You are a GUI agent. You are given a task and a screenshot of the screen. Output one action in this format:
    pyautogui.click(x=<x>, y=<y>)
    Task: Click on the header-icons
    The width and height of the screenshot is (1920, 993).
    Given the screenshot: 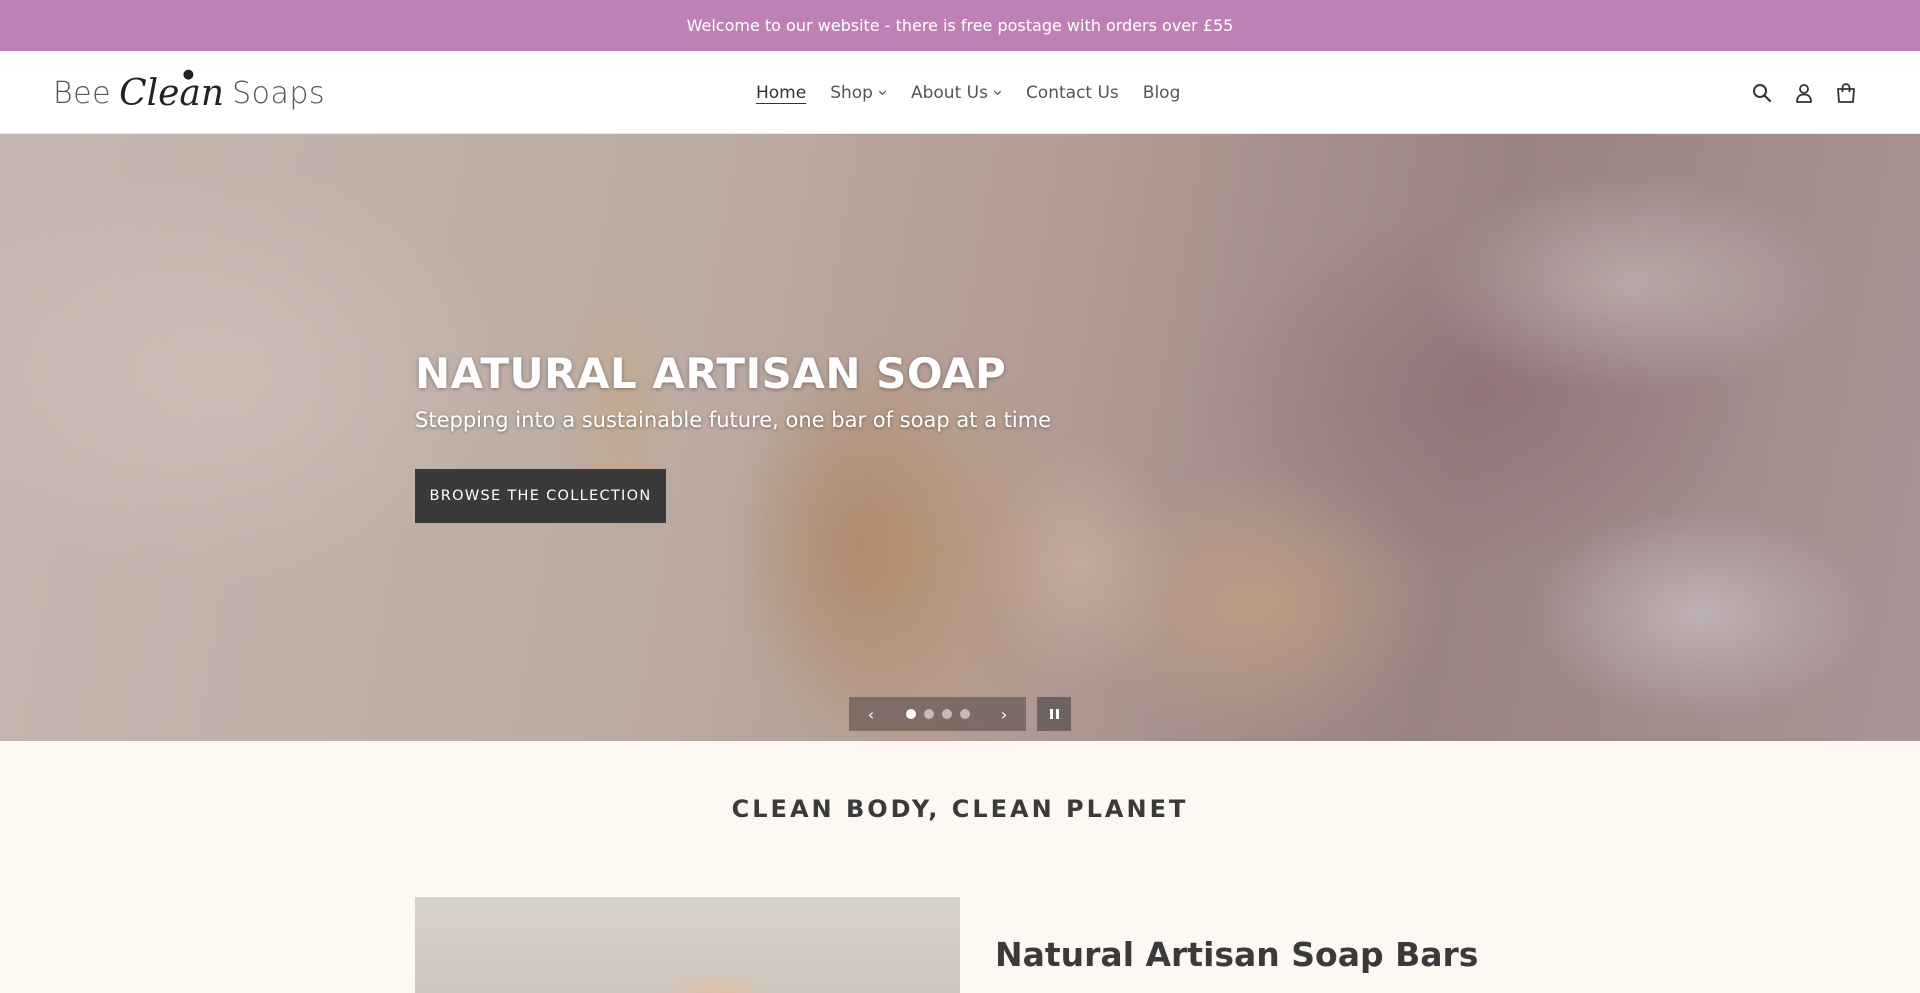 What is the action you would take?
    pyautogui.click(x=1804, y=92)
    